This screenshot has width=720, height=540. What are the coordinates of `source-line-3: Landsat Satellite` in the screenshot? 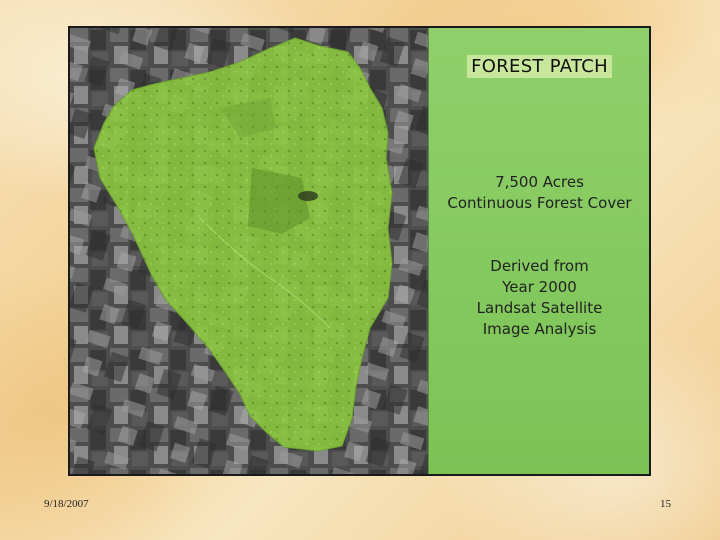 It's located at (539, 308).